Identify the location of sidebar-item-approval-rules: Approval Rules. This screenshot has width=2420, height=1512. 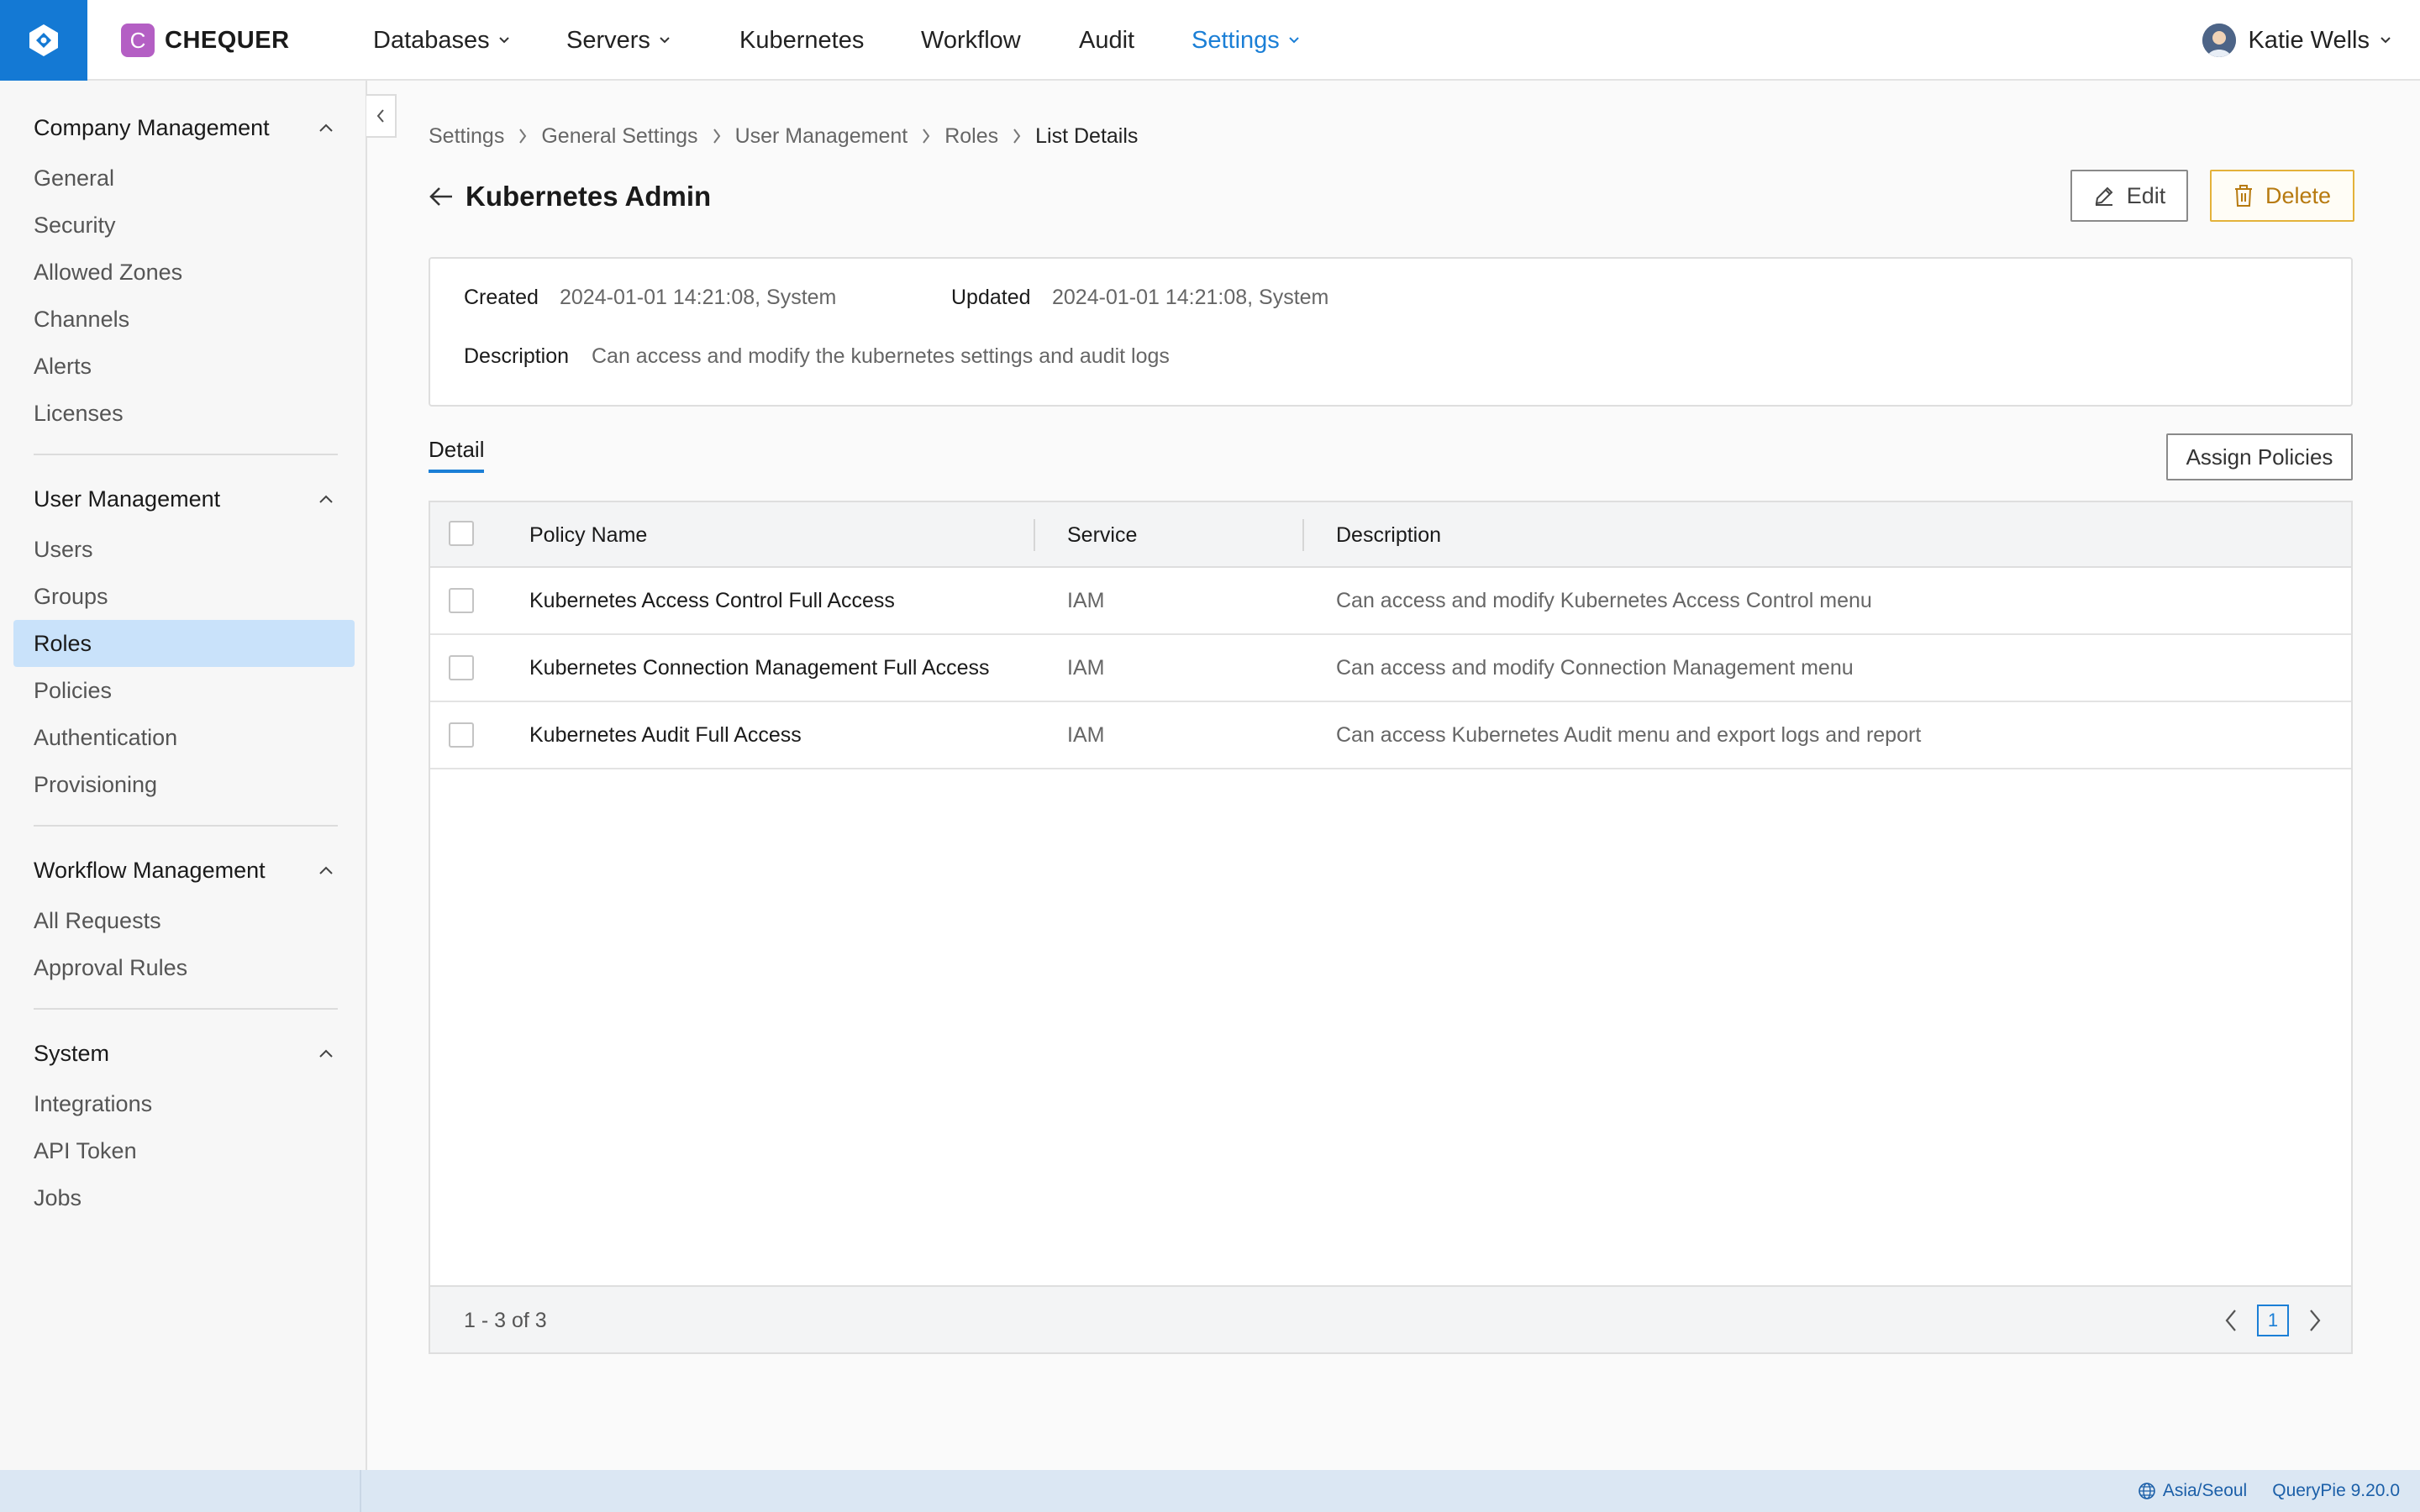
(184, 967).